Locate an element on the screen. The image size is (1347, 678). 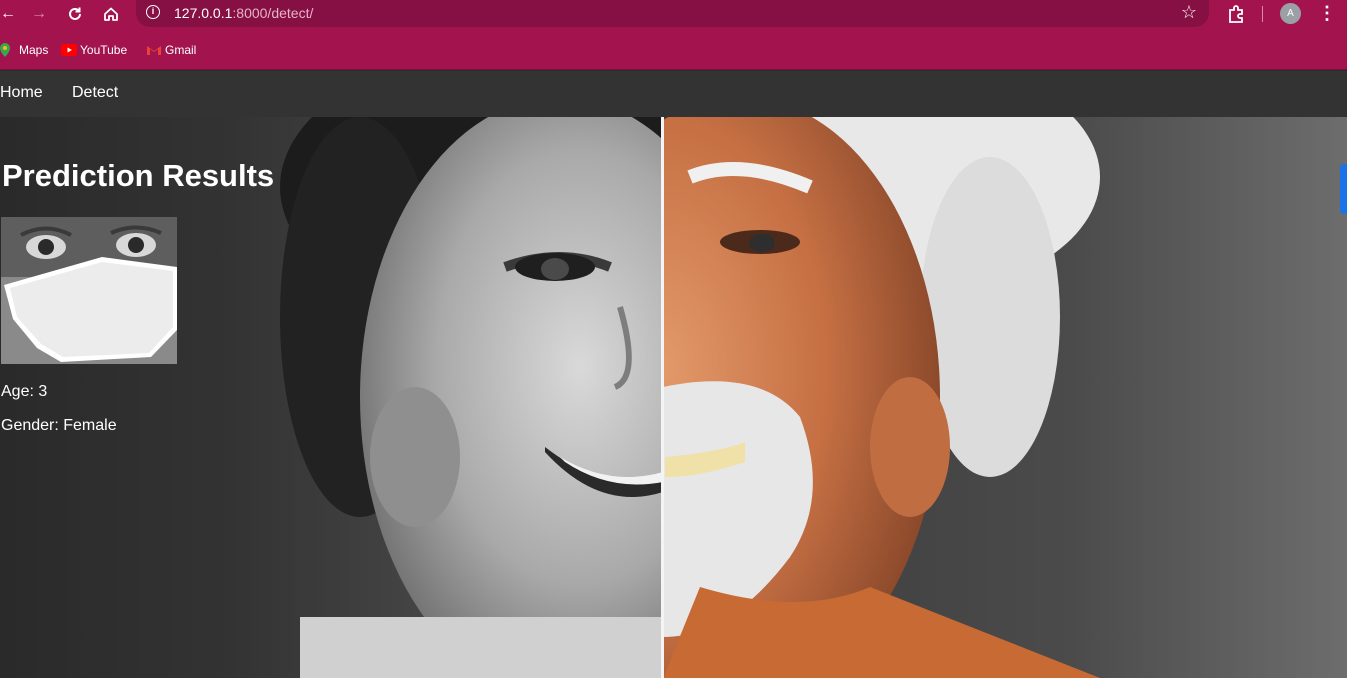
toolbar-divider is located at coordinates (1262, 14).